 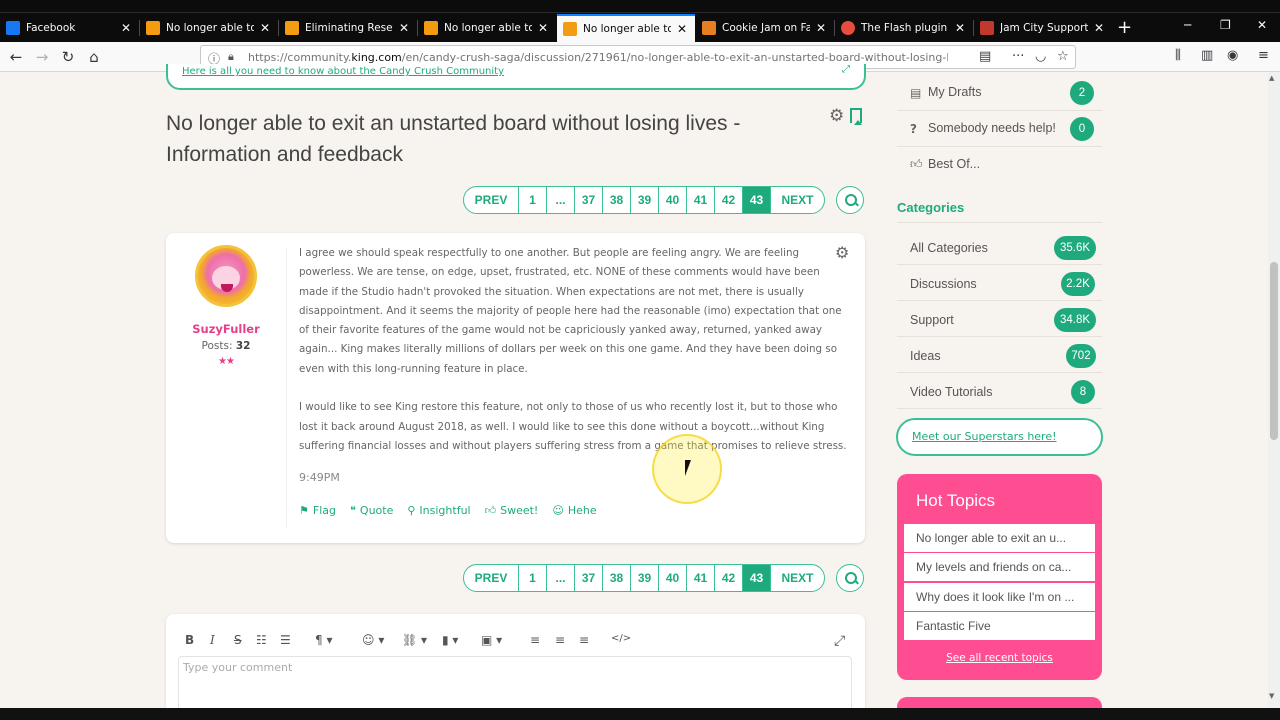 I want to click on tab-facebook: Facebook ✕, so click(x=69, y=28).